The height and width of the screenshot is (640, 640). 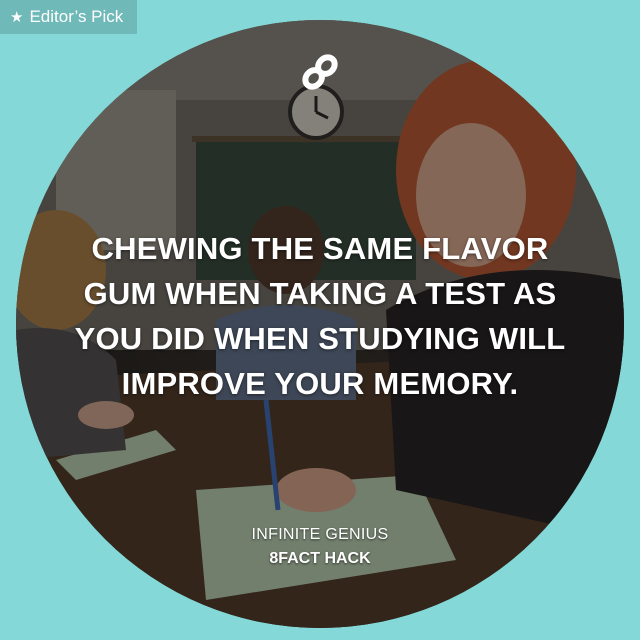 I want to click on series-name: 8FACT HACK, so click(x=320, y=558).